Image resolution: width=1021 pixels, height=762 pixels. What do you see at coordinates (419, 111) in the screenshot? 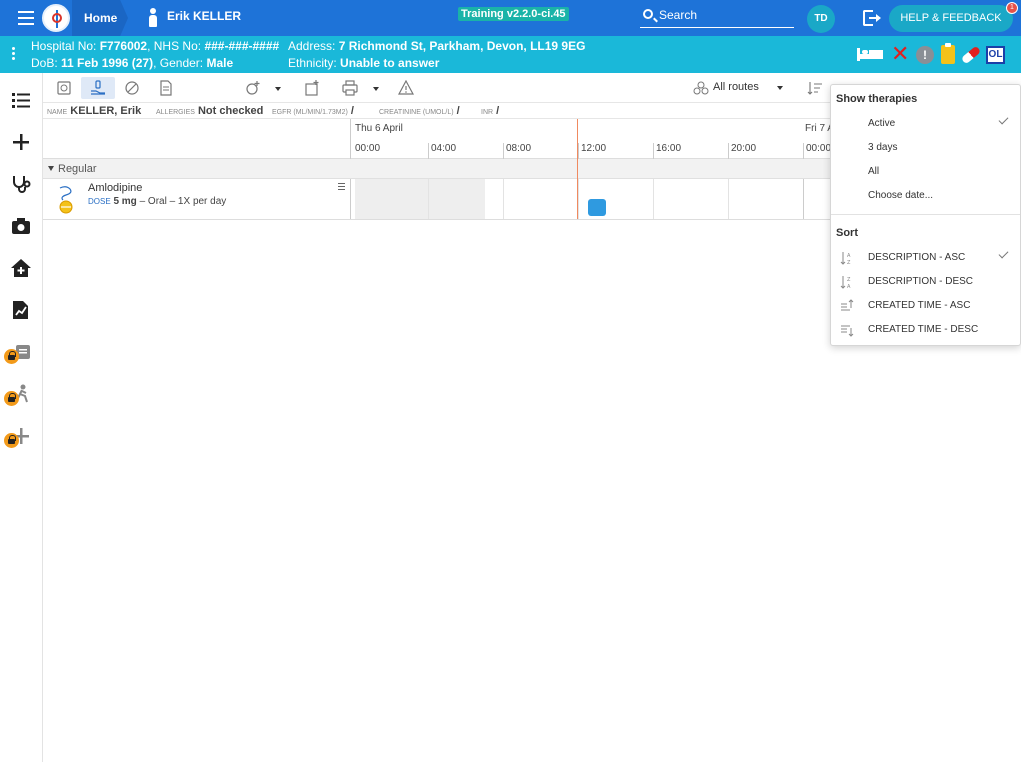
I see `creatinine-item: CREATININE (UMOL/L) /` at bounding box center [419, 111].